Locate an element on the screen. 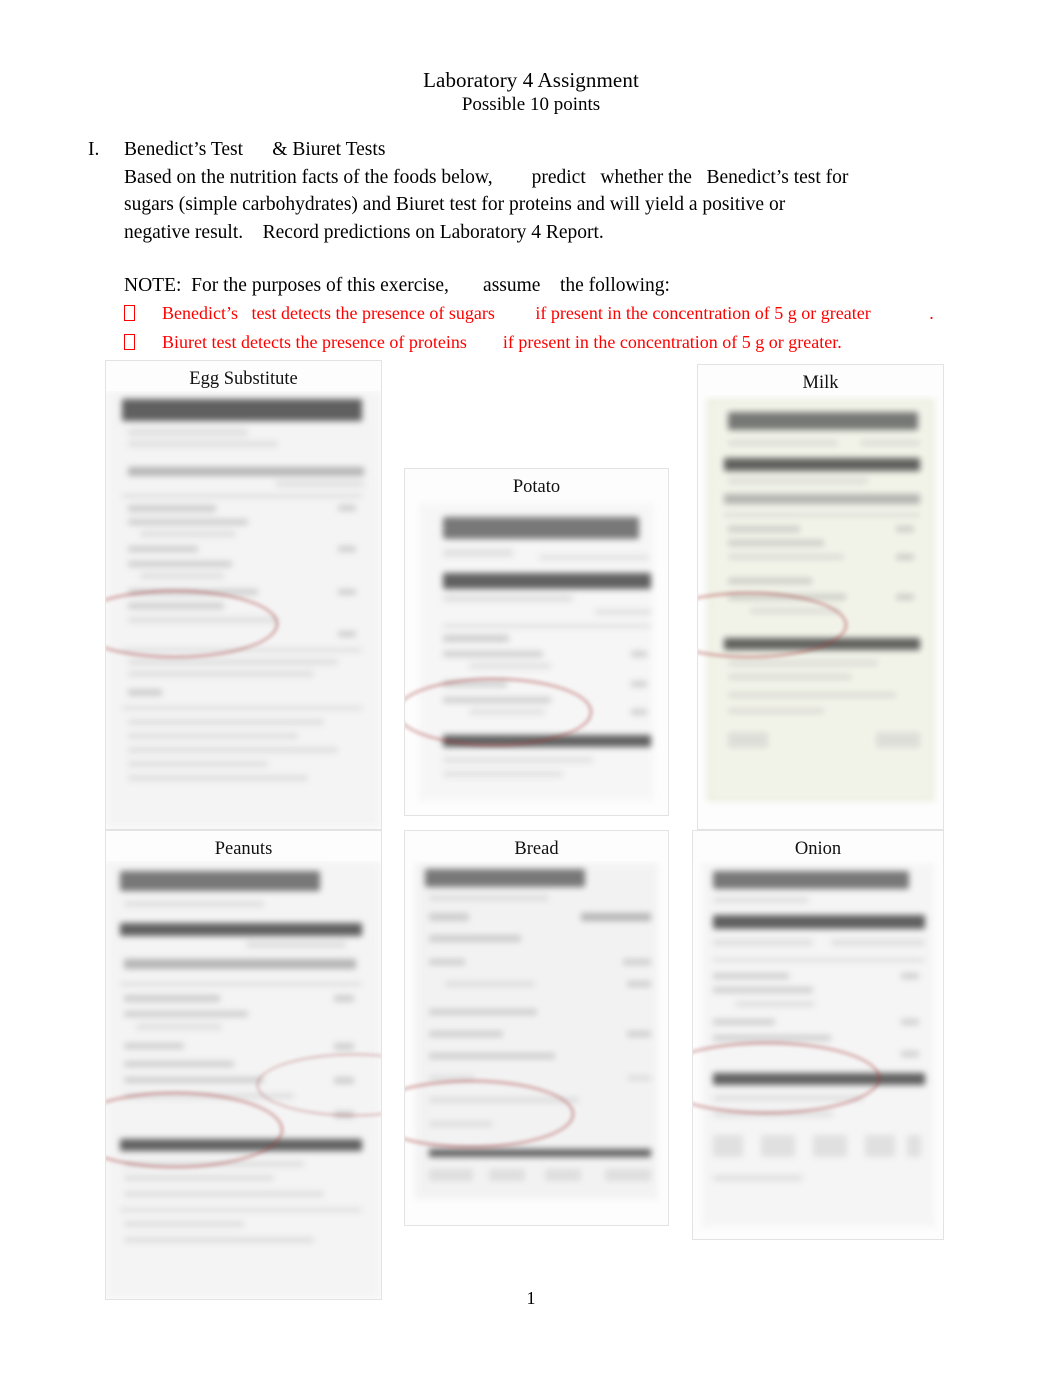 This screenshot has height=1377, width=1062. food-panel-caption: Peanuts is located at coordinates (243, 845).